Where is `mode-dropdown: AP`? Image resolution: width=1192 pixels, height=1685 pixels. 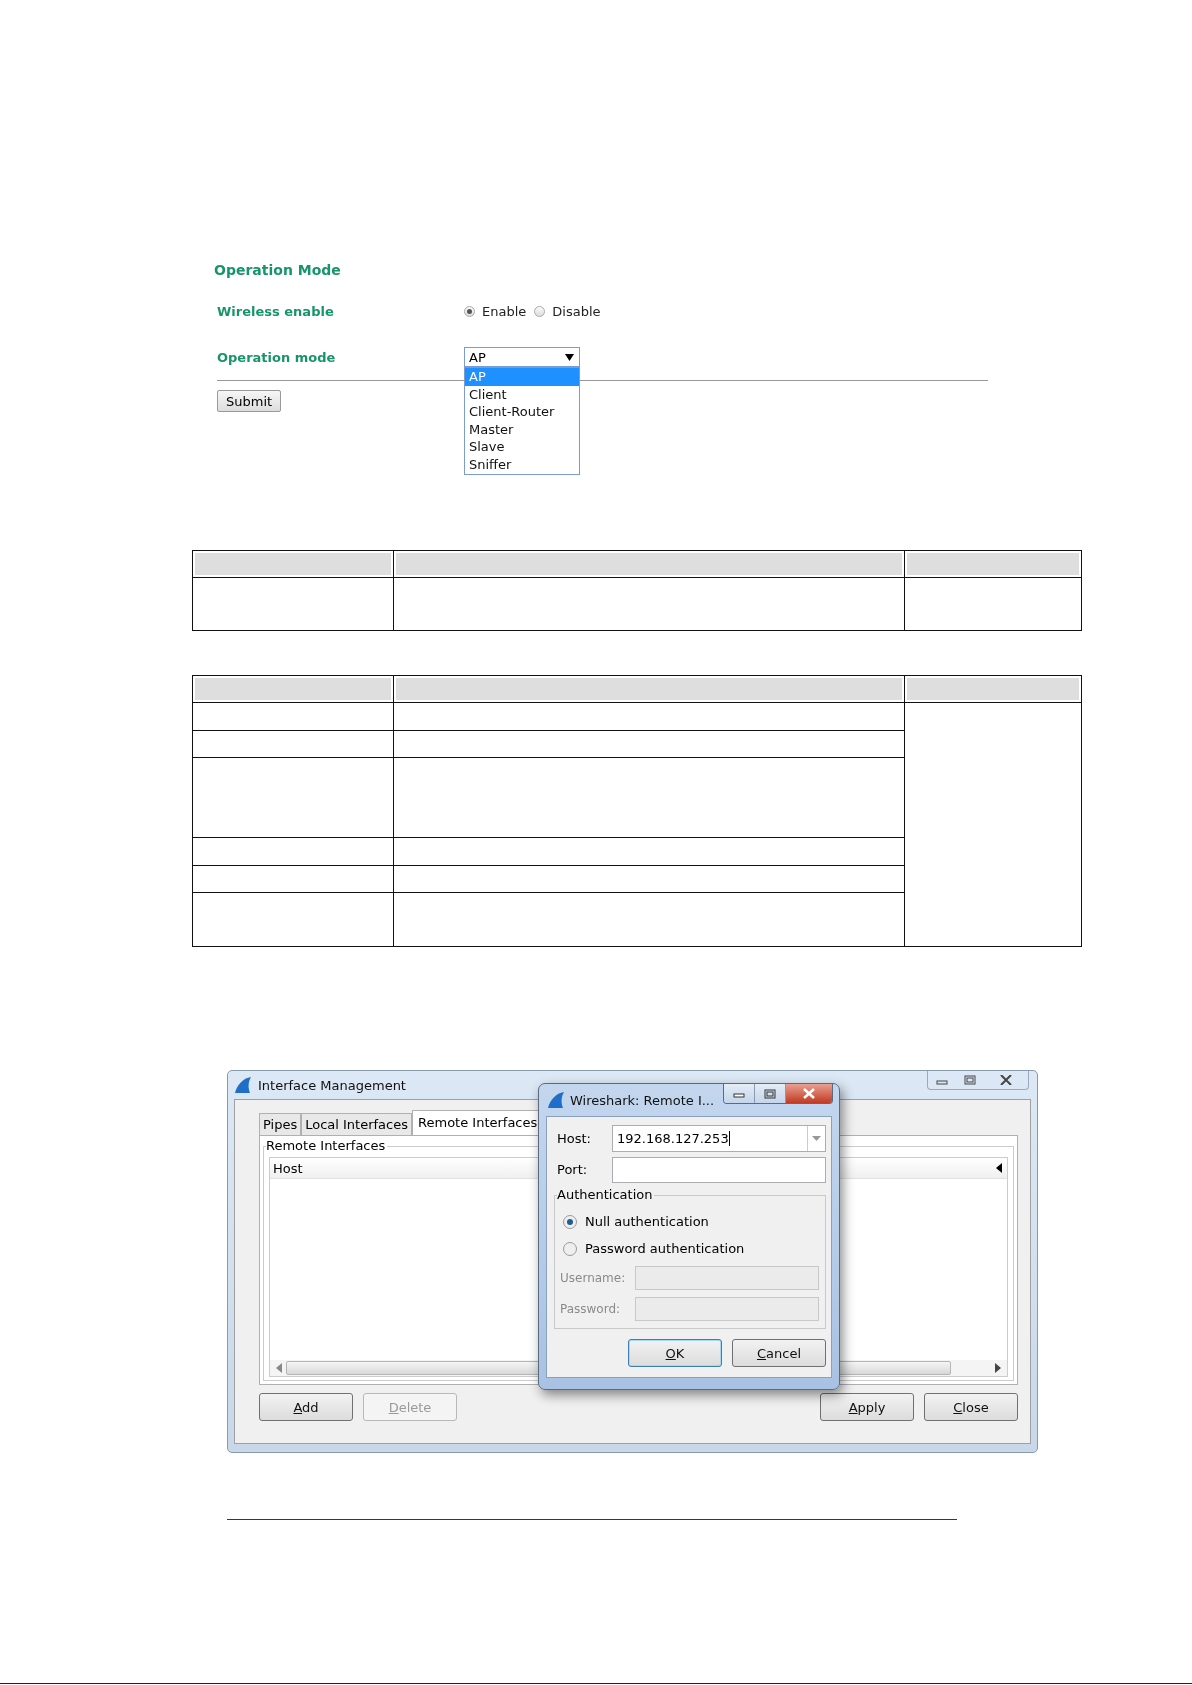
mode-dropdown: AP is located at coordinates (522, 357).